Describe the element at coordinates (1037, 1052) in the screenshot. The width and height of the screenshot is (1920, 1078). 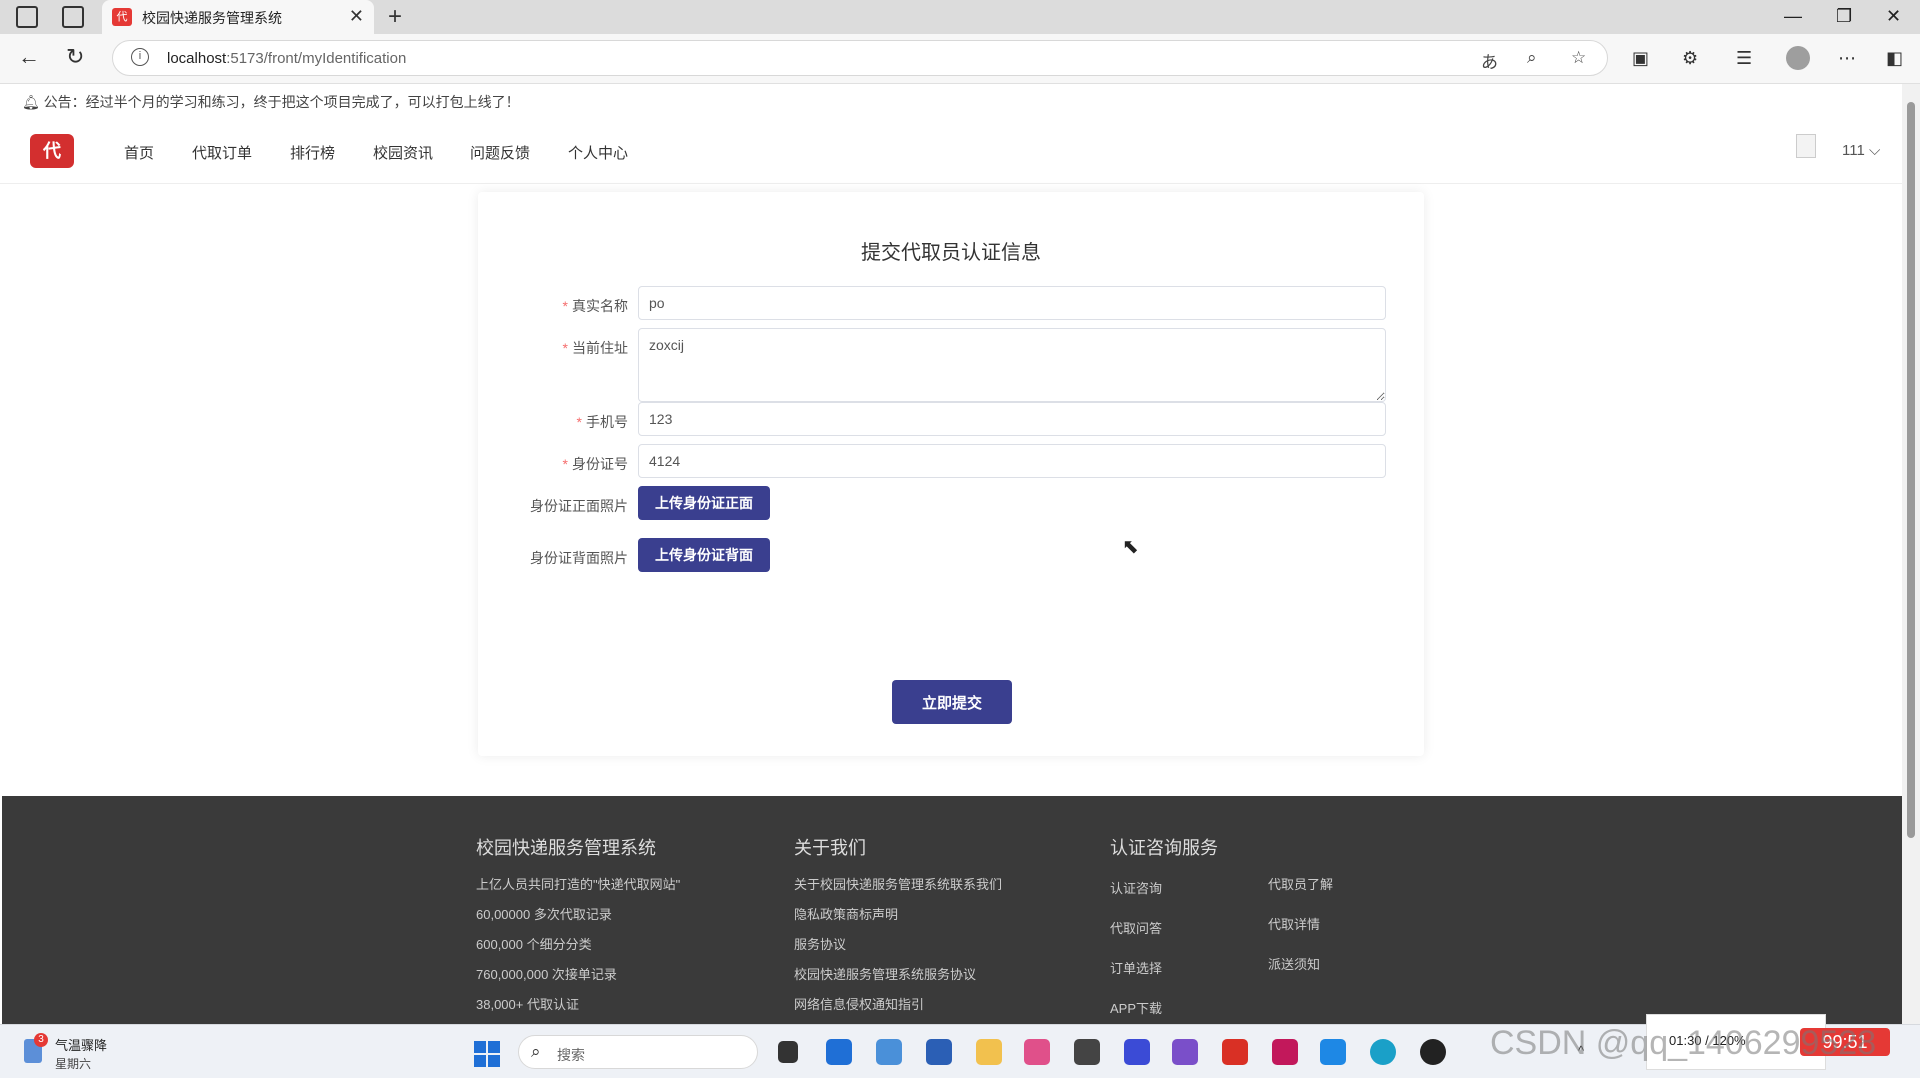
I see `media-app-icon` at that location.